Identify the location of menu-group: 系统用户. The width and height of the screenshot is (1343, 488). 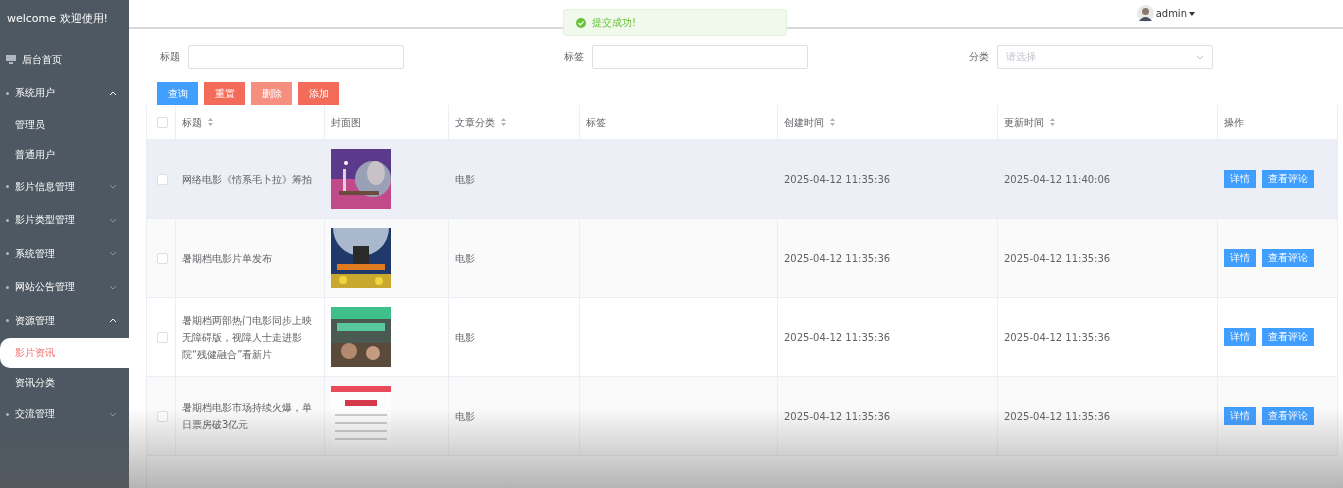
(64, 93).